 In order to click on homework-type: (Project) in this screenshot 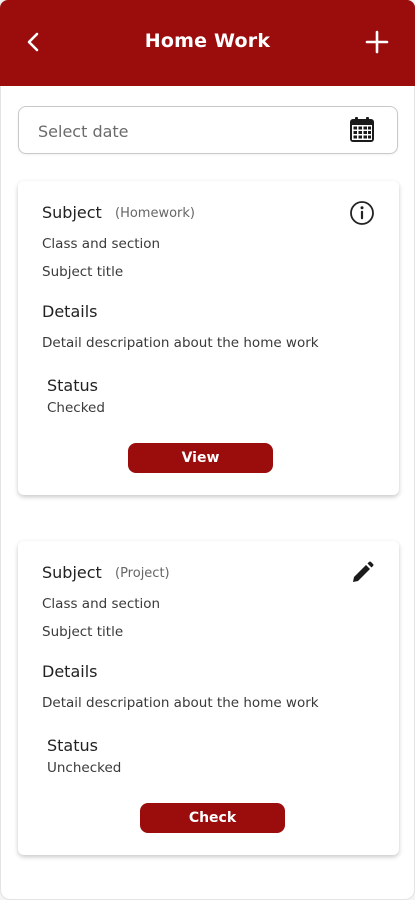, I will do `click(142, 573)`.